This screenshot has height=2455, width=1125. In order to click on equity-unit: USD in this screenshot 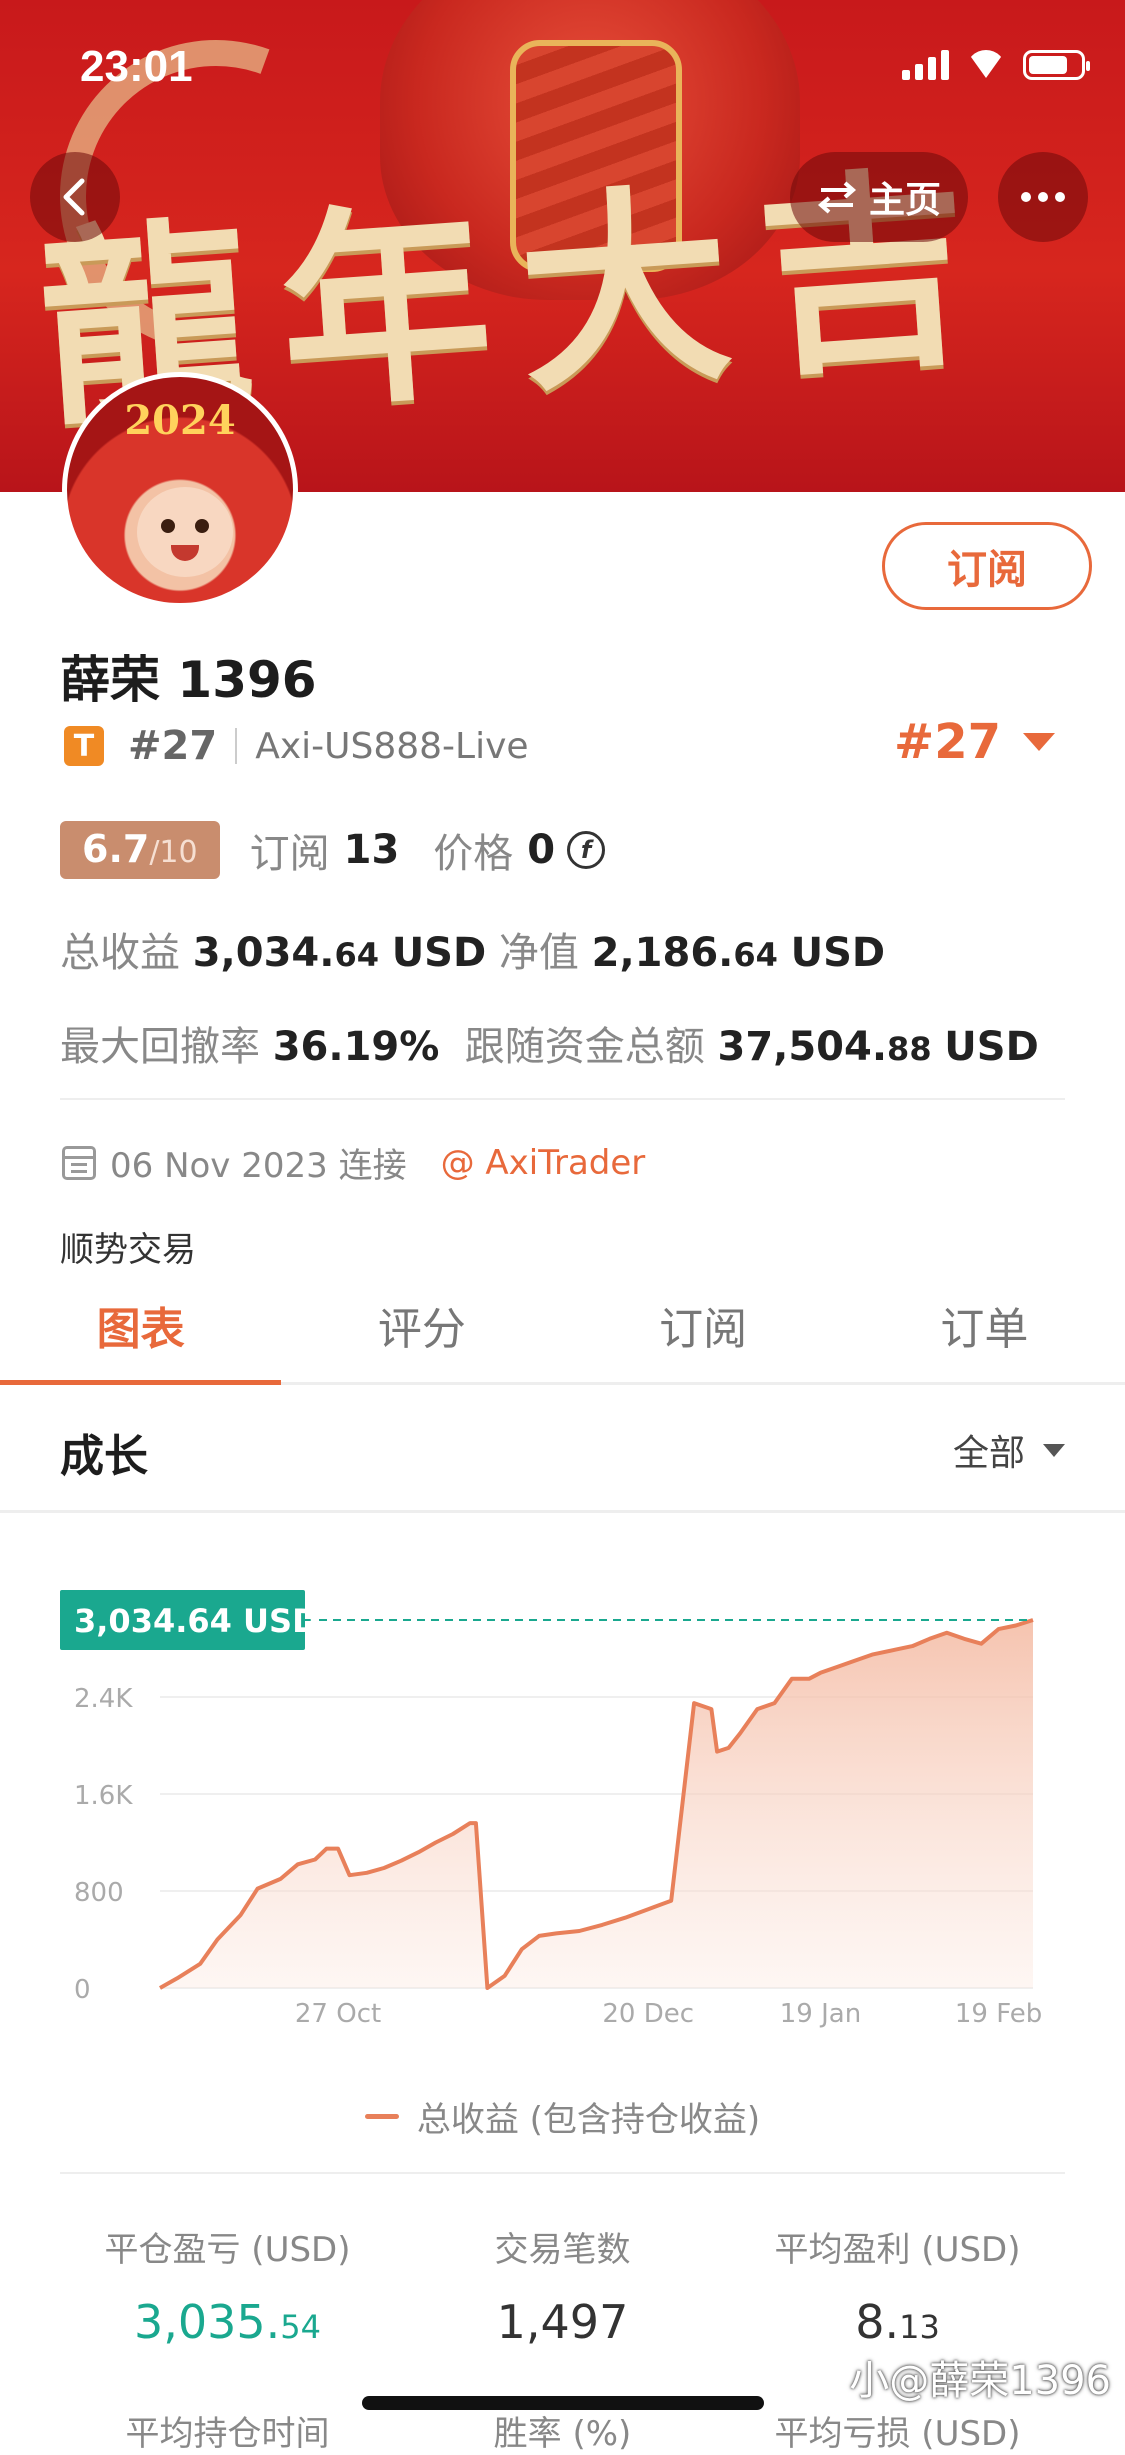, I will do `click(838, 953)`.